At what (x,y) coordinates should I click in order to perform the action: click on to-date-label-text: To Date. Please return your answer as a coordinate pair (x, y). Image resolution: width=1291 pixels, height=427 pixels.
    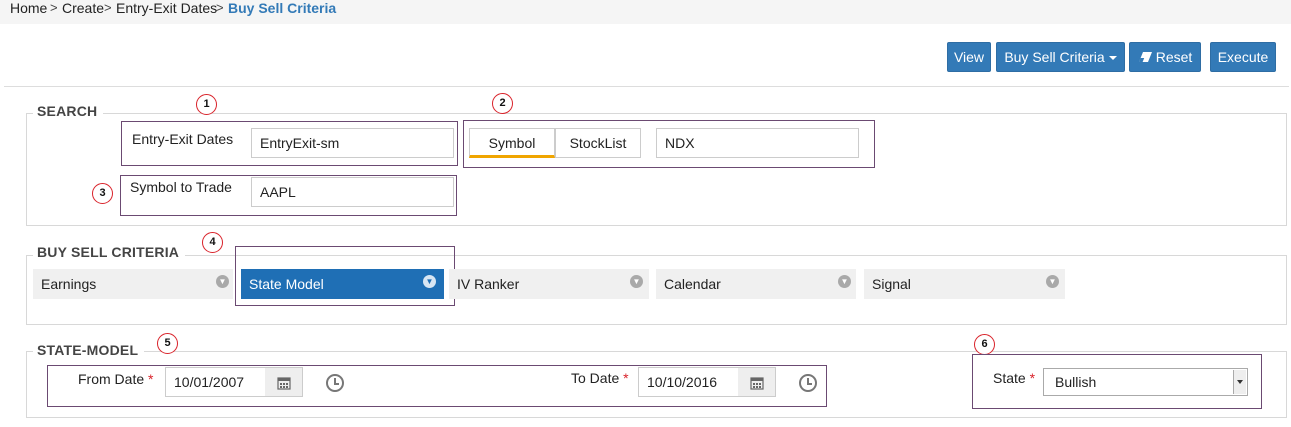
    Looking at the image, I should click on (595, 378).